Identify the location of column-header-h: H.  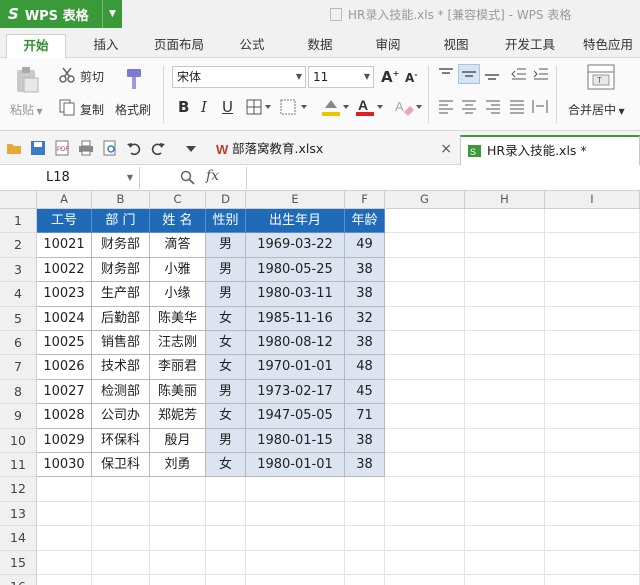
(505, 200).